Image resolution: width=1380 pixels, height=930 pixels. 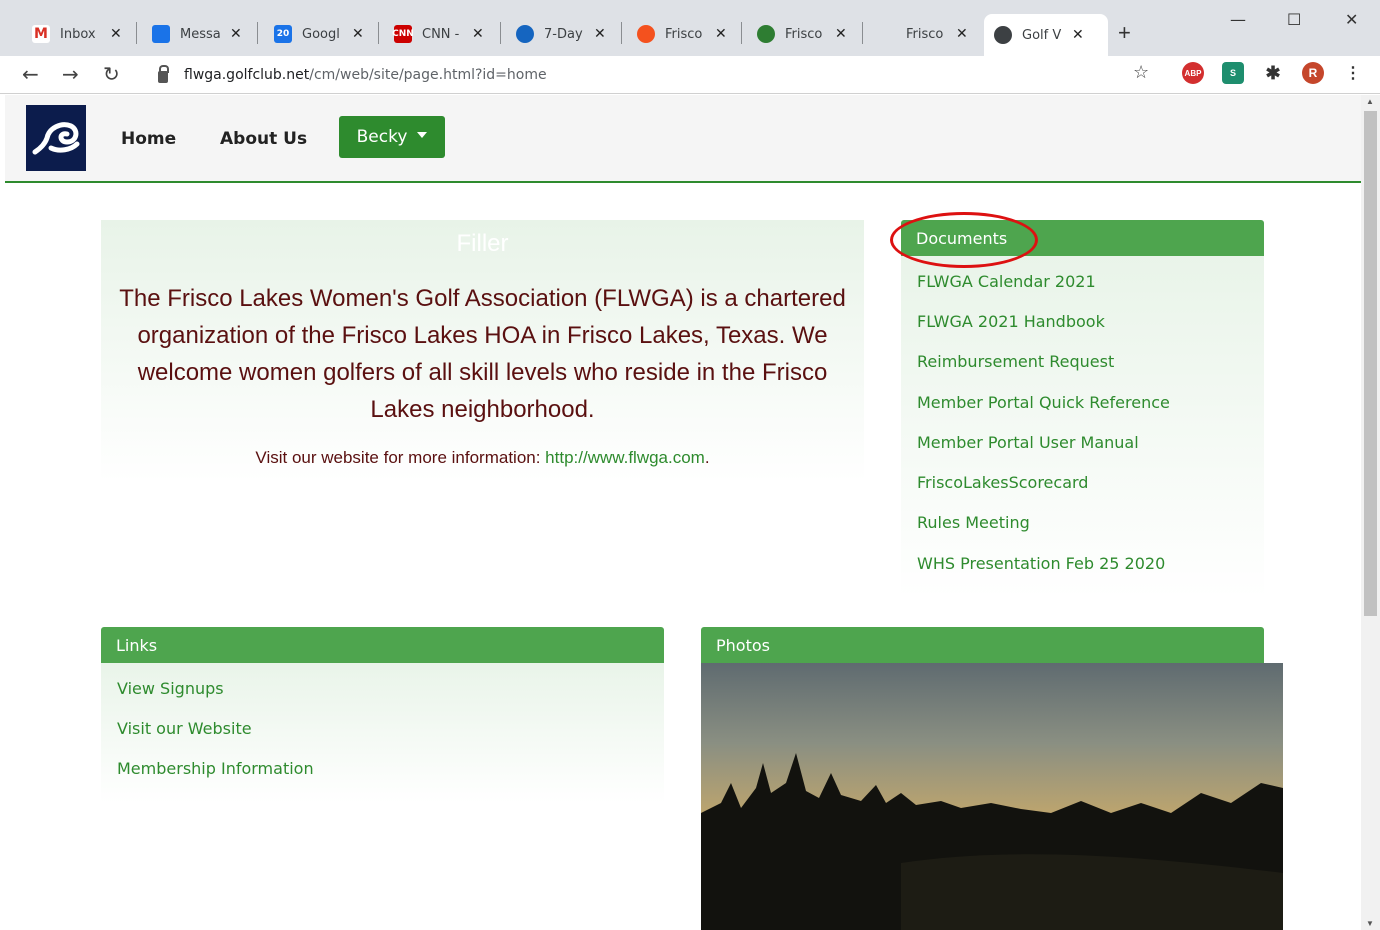 What do you see at coordinates (1046, 35) in the screenshot?
I see `tab-golf-active: Golf V ✕` at bounding box center [1046, 35].